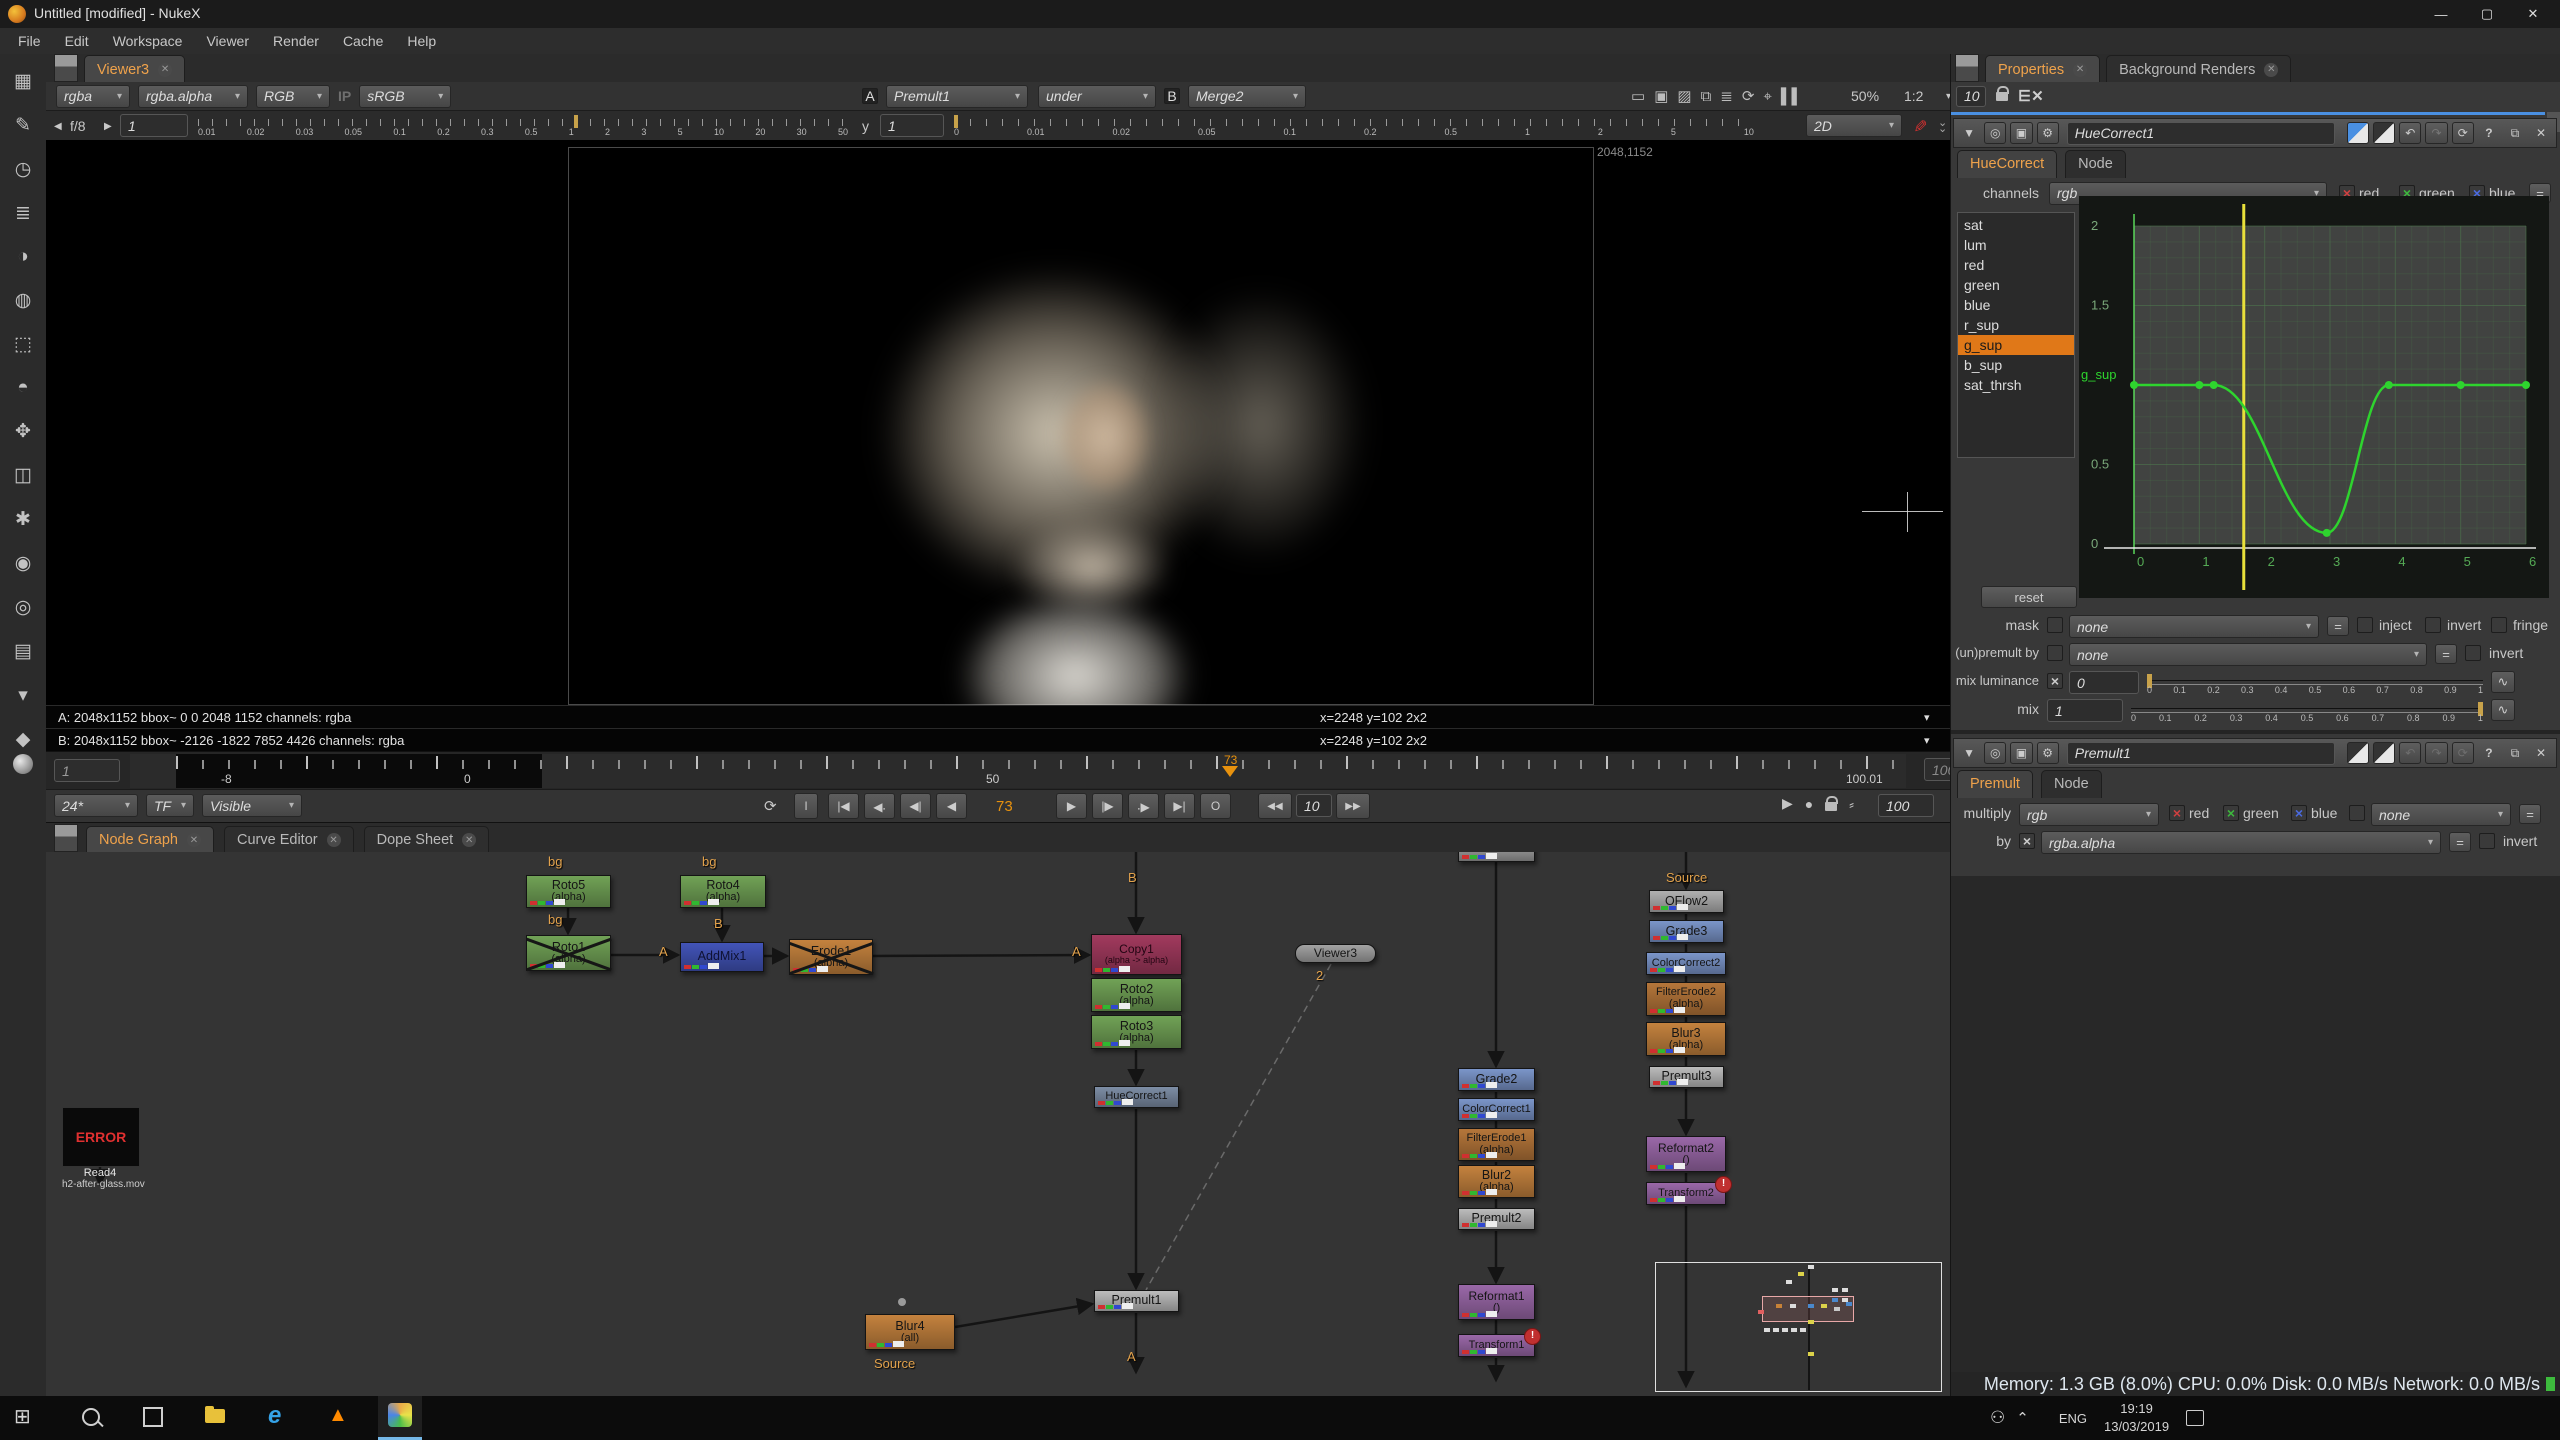 This screenshot has width=2560, height=1440. What do you see at coordinates (1335, 953) in the screenshot?
I see `node-viewer3: Viewer3` at bounding box center [1335, 953].